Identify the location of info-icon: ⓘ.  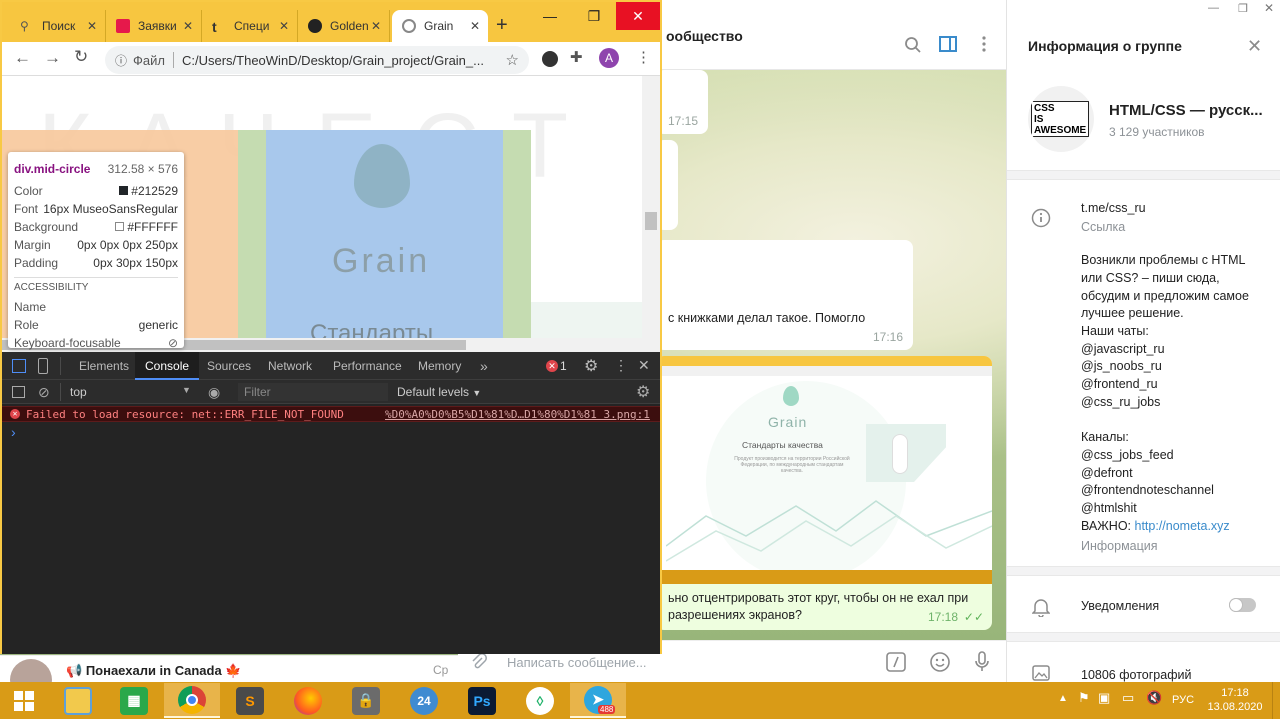
(121, 60).